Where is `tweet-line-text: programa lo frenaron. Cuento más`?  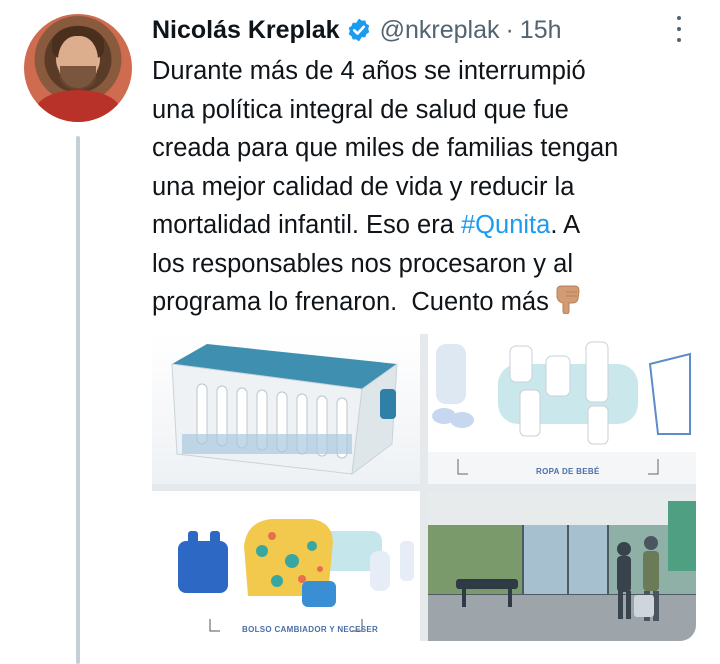 tweet-line-text: programa lo frenaron. Cuento más is located at coordinates (350, 302).